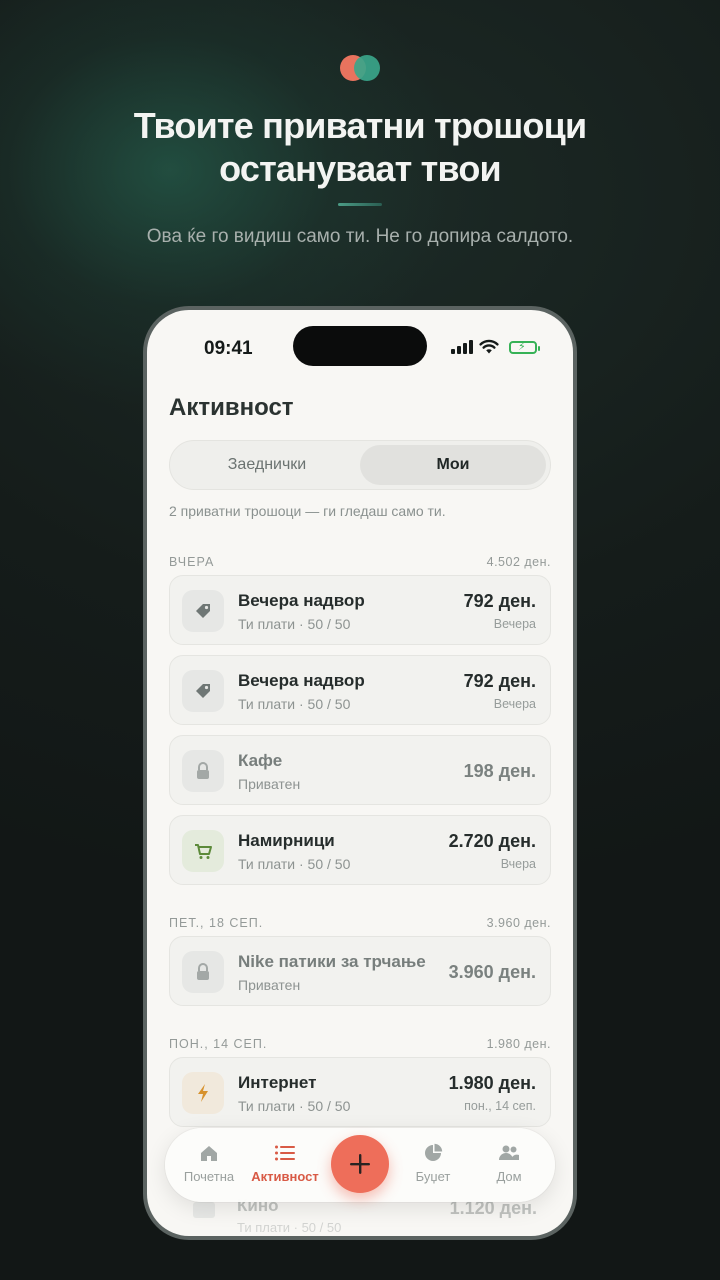 The image size is (720, 1280). Describe the element at coordinates (285, 1163) in the screenshot. I see `tab-activity: Активност` at that location.